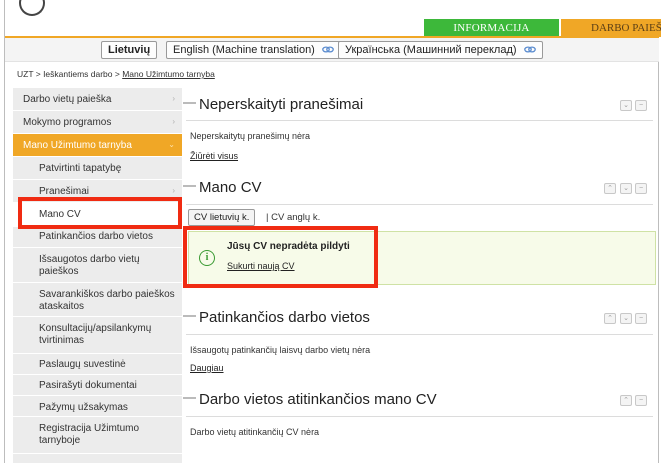  I want to click on ziureti-visus-link: Žiūrėti visus, so click(214, 156).